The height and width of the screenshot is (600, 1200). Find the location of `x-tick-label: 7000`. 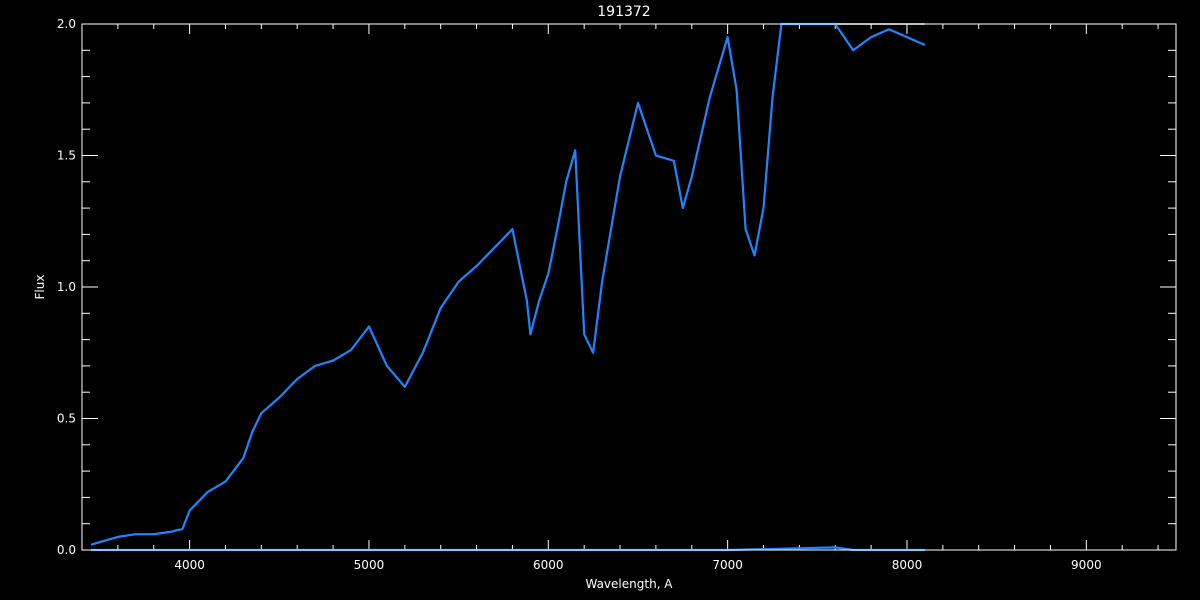

x-tick-label: 7000 is located at coordinates (727, 565).